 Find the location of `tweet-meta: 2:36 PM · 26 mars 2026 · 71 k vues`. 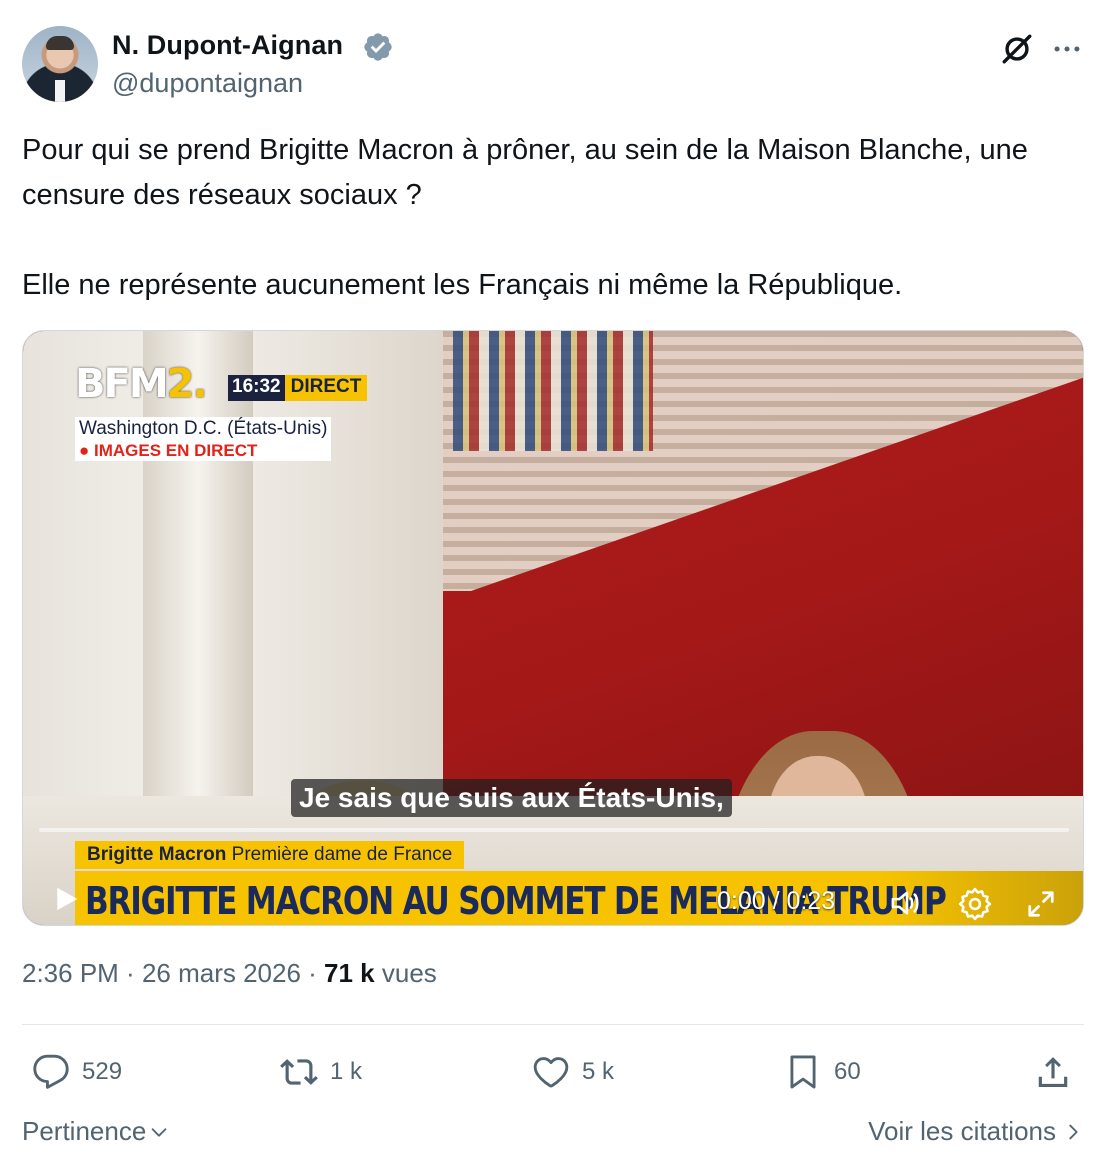

tweet-meta: 2:36 PM · 26 mars 2026 · 71 k vues is located at coordinates (229, 973).